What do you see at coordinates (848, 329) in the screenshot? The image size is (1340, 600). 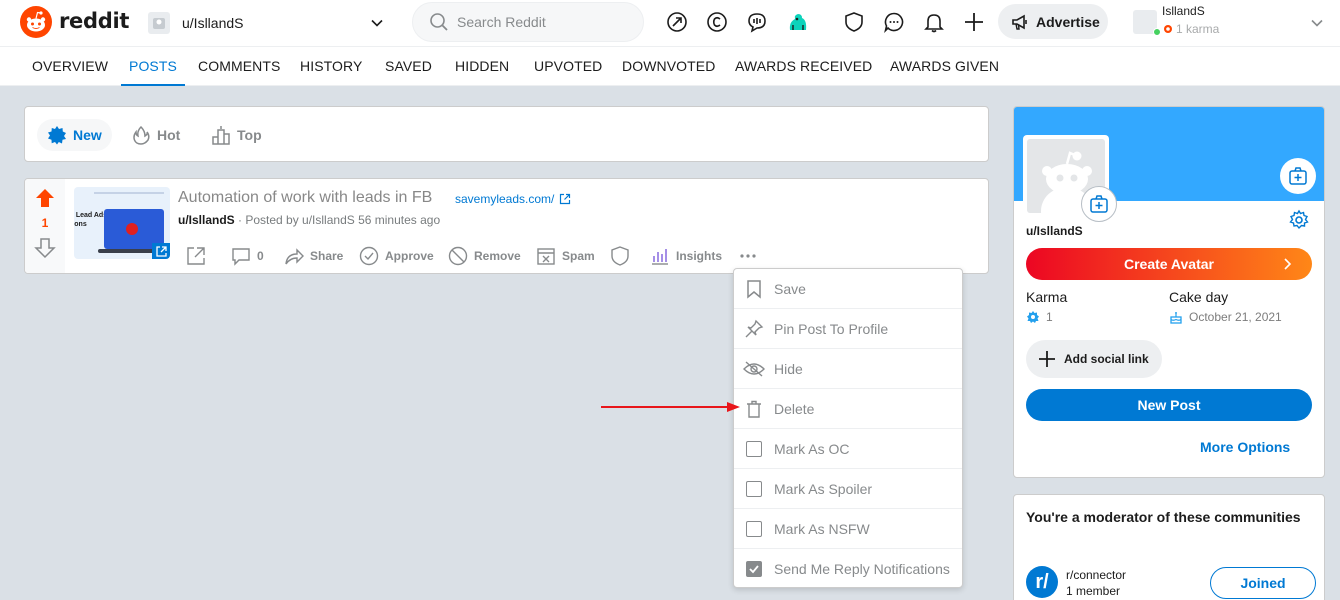 I see `menu-item-pin-post: Pin Post To Profile` at bounding box center [848, 329].